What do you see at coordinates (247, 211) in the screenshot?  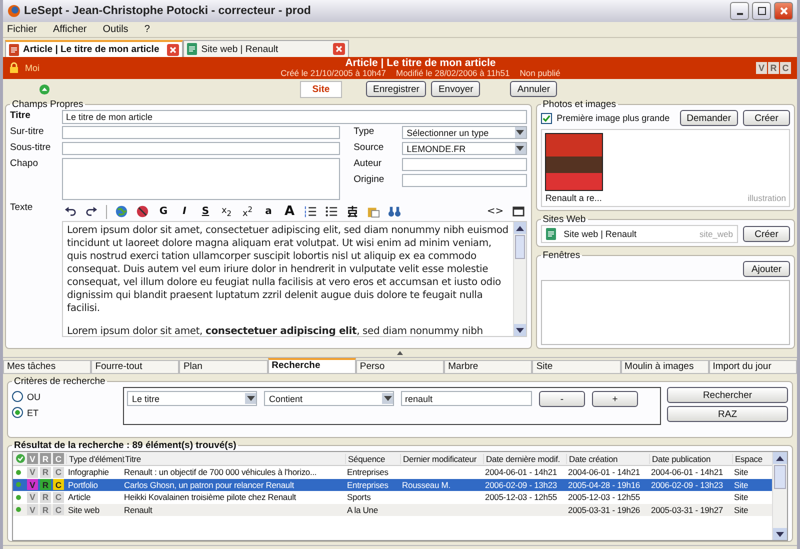 I see `format-button: x$^{2}$` at bounding box center [247, 211].